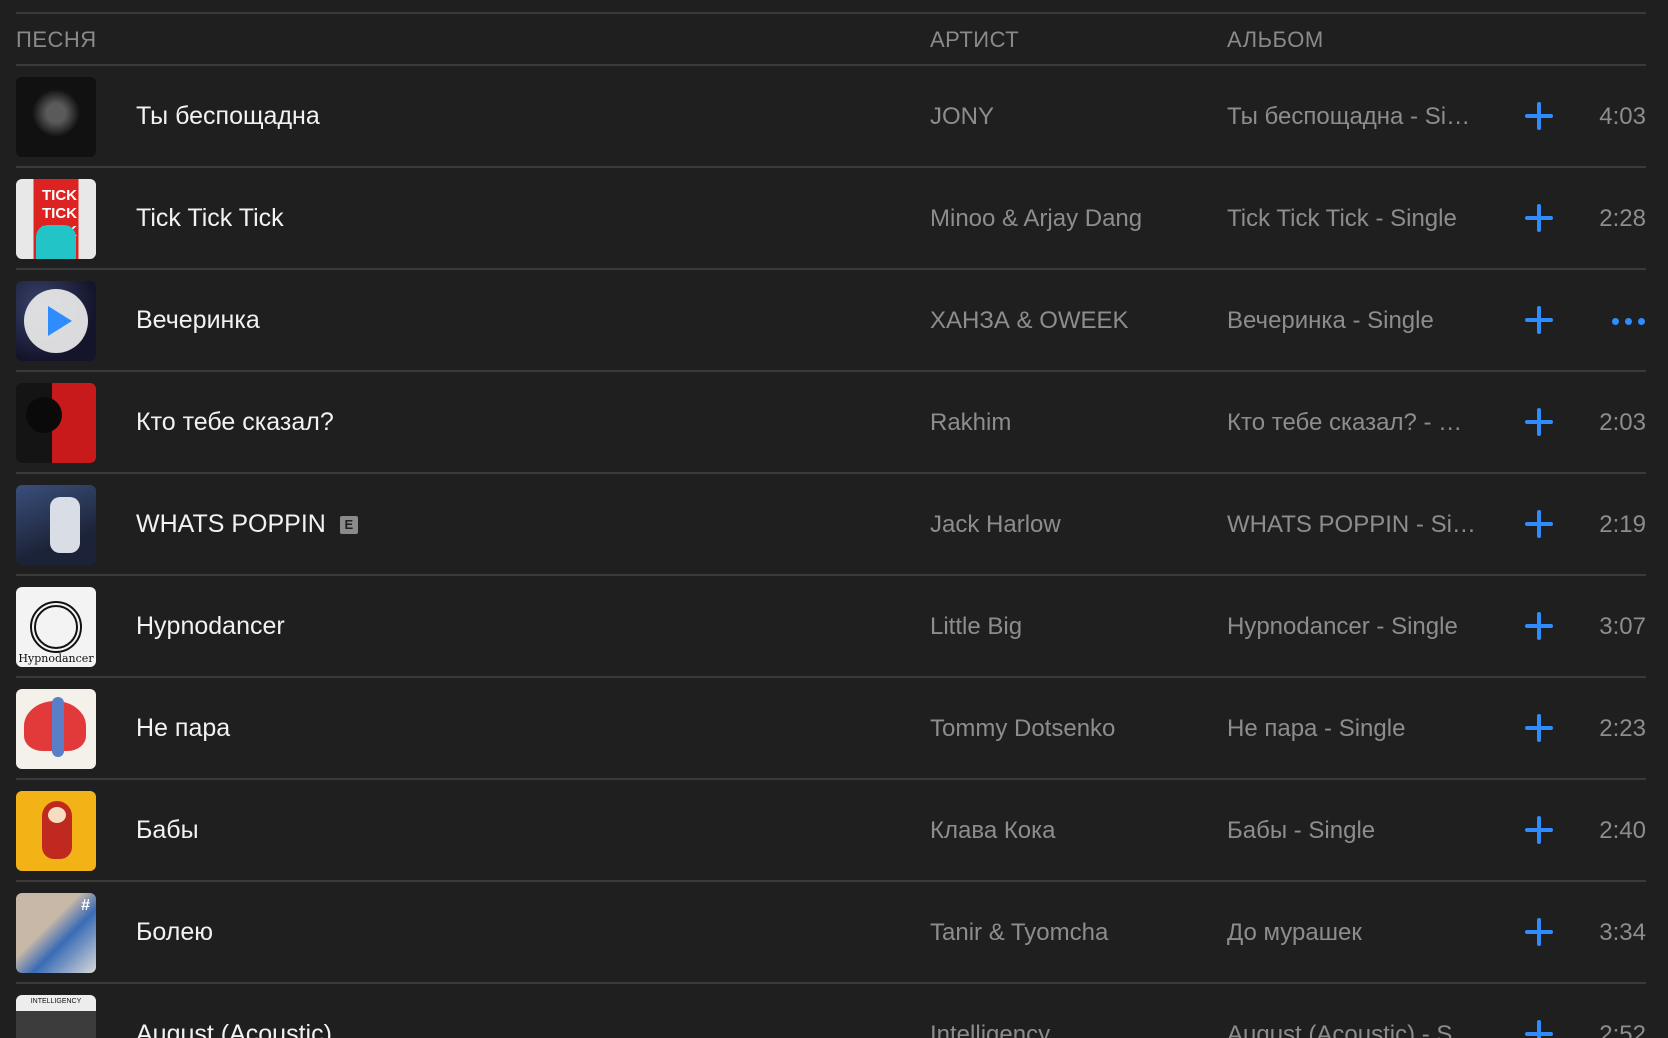  Describe the element at coordinates (183, 728) in the screenshot. I see `track-title: Не пара` at that location.